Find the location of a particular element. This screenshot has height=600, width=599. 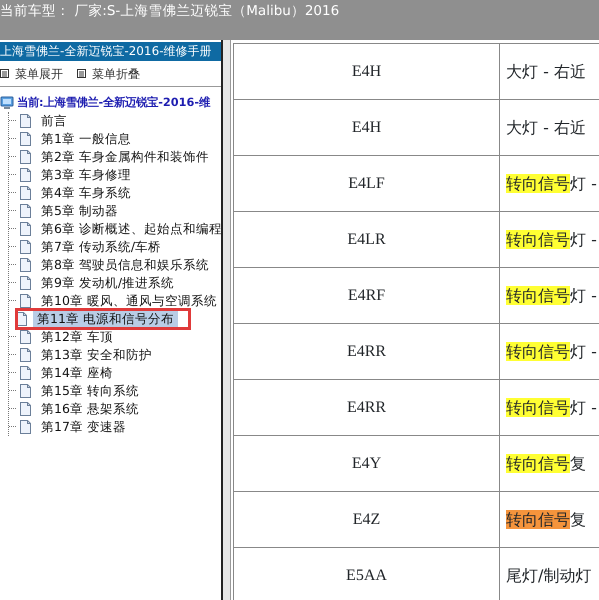

table-cell: E4LF is located at coordinates (367, 184).